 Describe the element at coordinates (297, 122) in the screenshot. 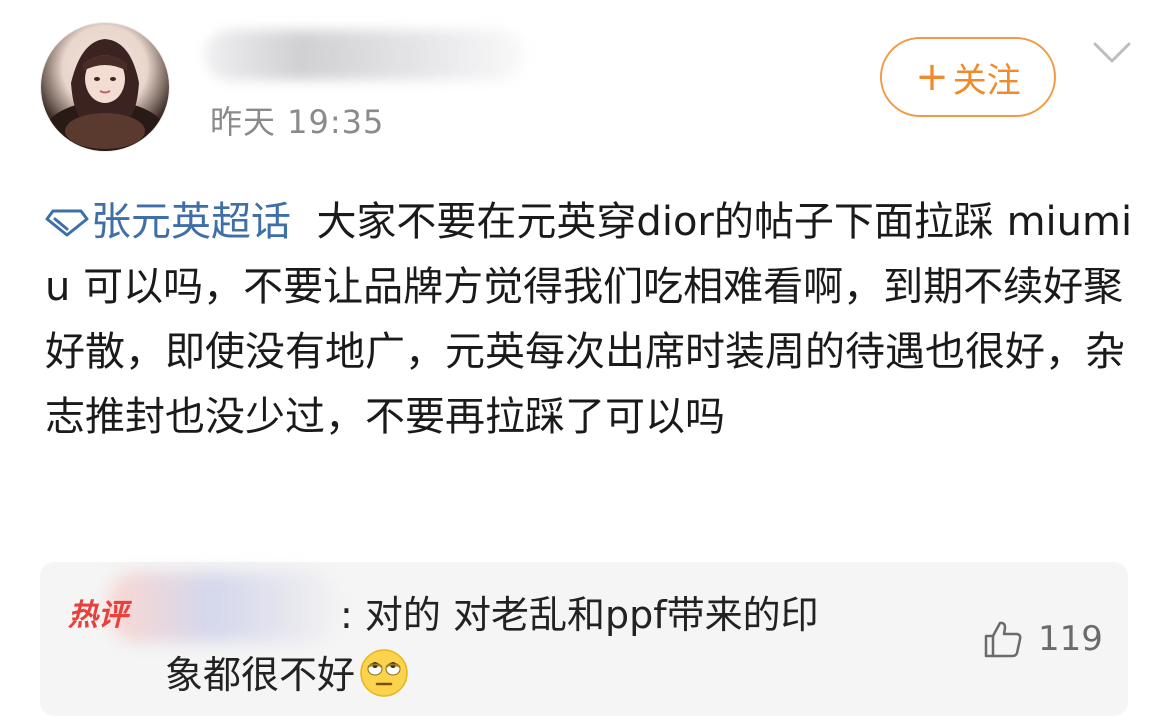

I see `post-timestamp: 昨天 19:35` at that location.